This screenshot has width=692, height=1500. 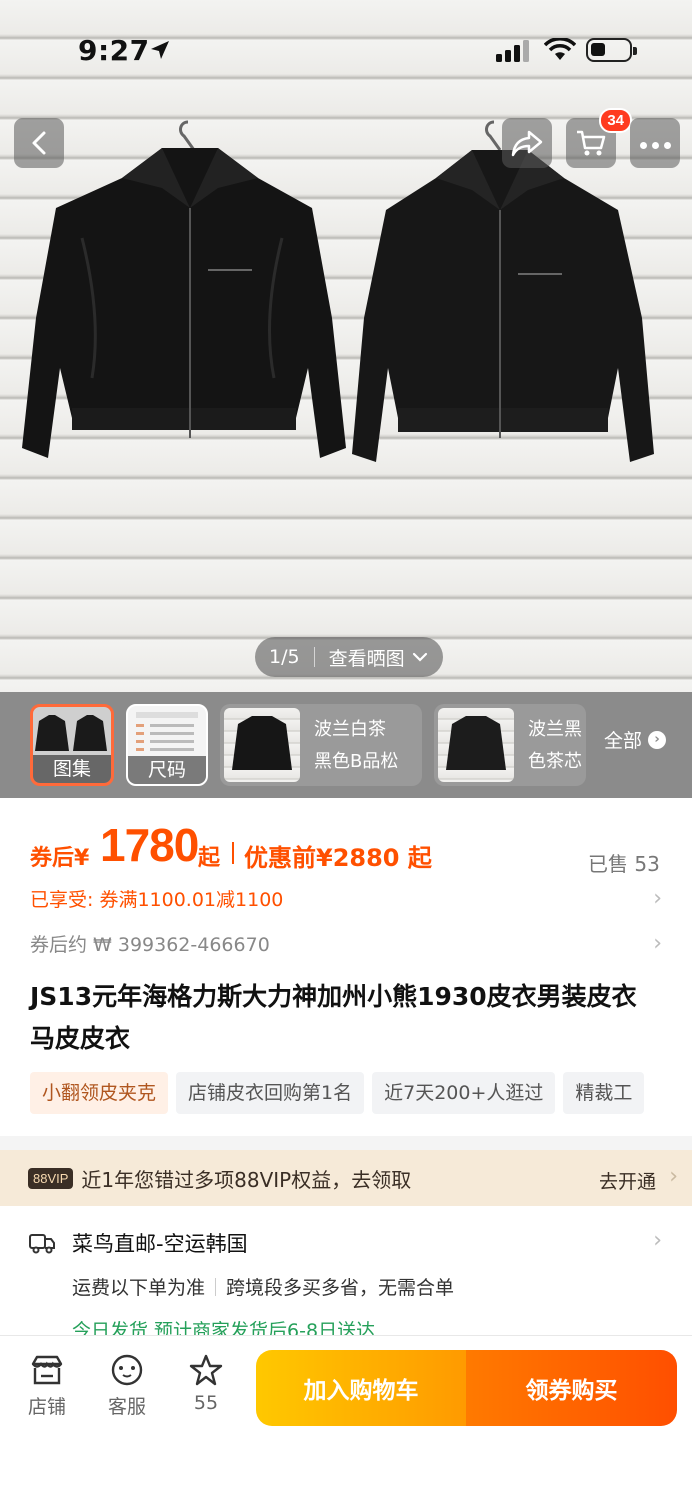 What do you see at coordinates (361, 1388) in the screenshot?
I see `add-to-cart-button: 加入购物车` at bounding box center [361, 1388].